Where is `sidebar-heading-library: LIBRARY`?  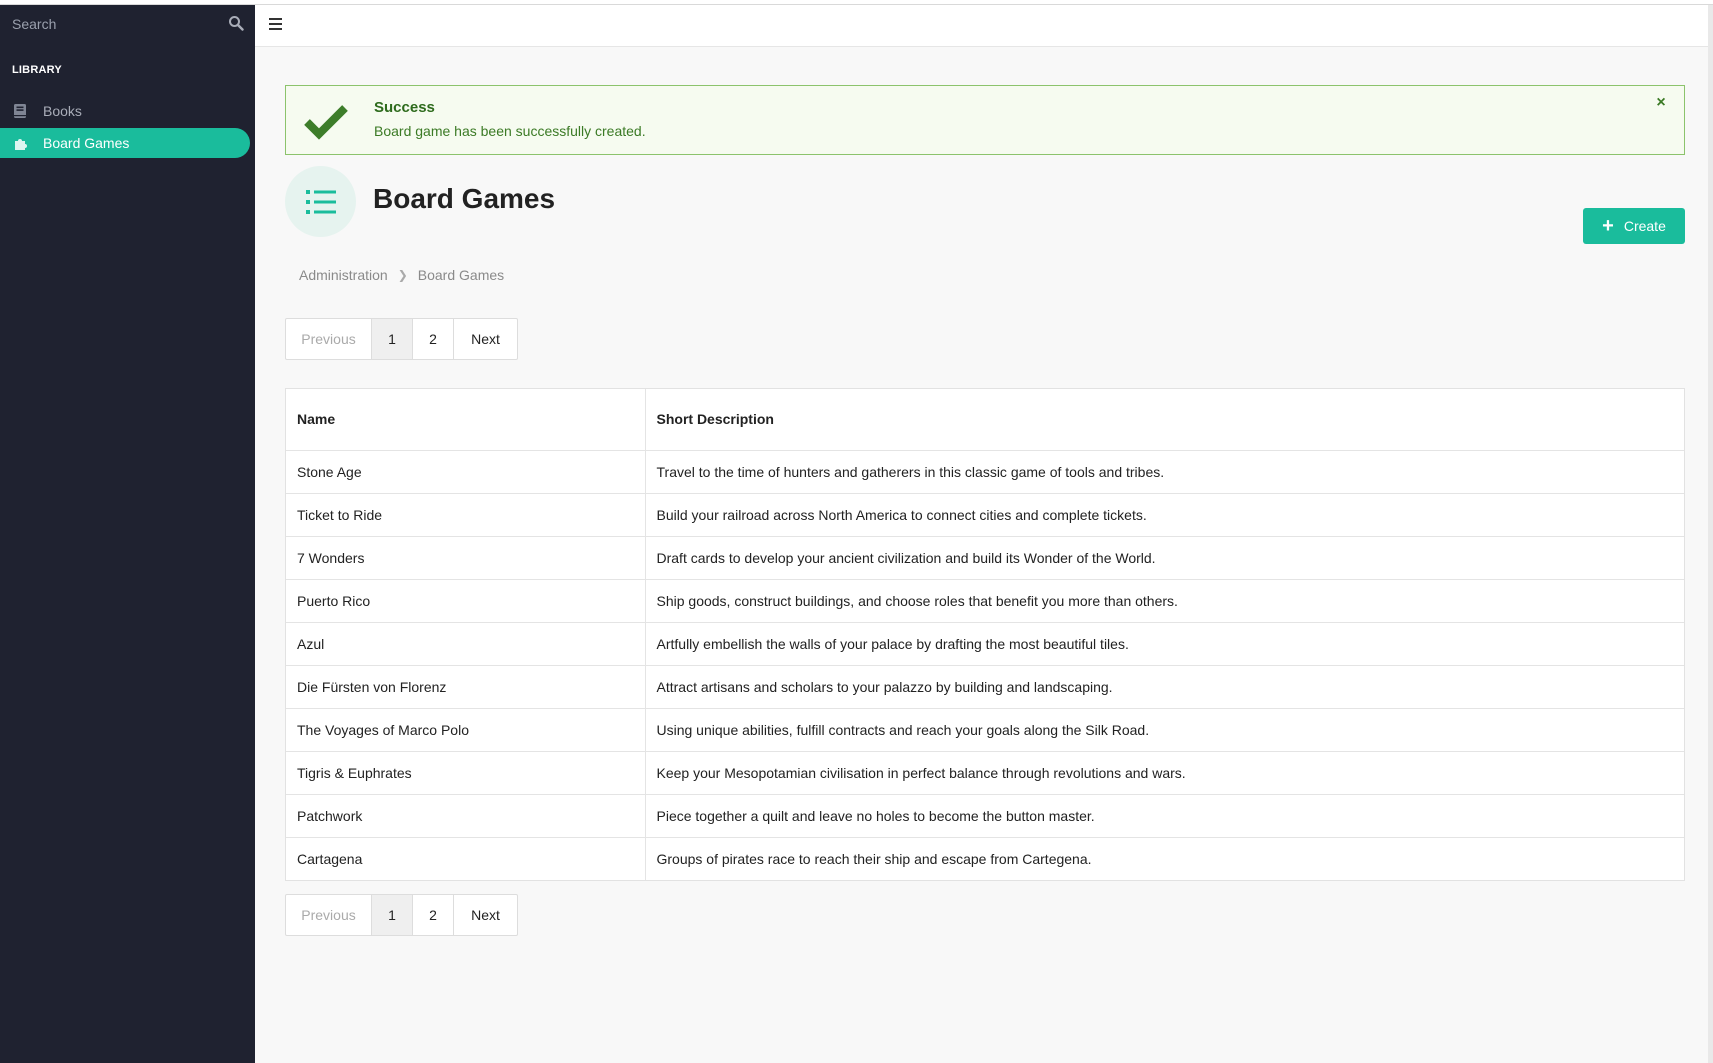 sidebar-heading-library: LIBRARY is located at coordinates (37, 70).